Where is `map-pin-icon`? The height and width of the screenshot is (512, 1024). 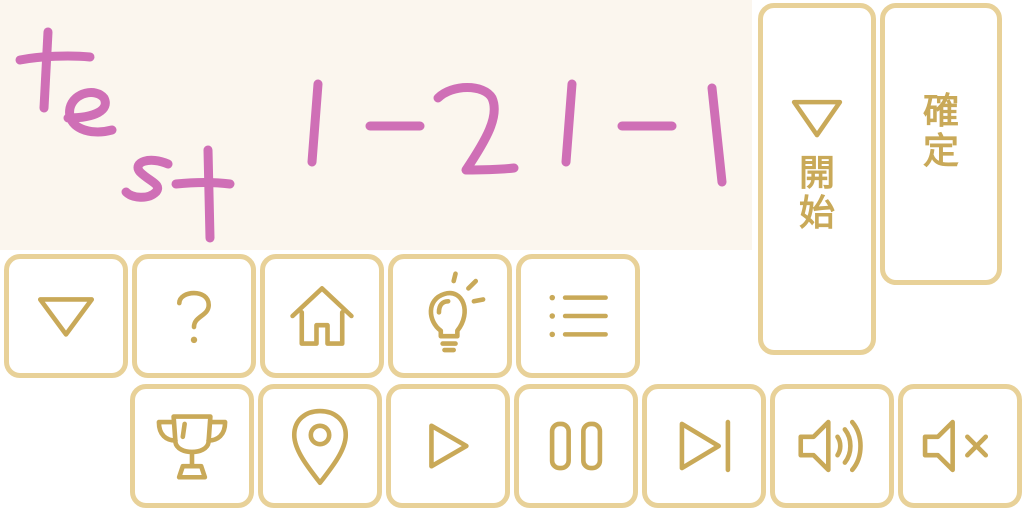 map-pin-icon is located at coordinates (320, 447).